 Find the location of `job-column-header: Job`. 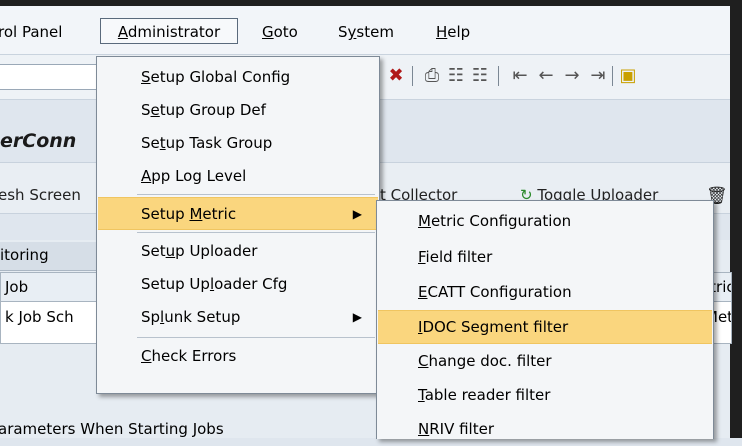

job-column-header: Job is located at coordinates (50, 287).